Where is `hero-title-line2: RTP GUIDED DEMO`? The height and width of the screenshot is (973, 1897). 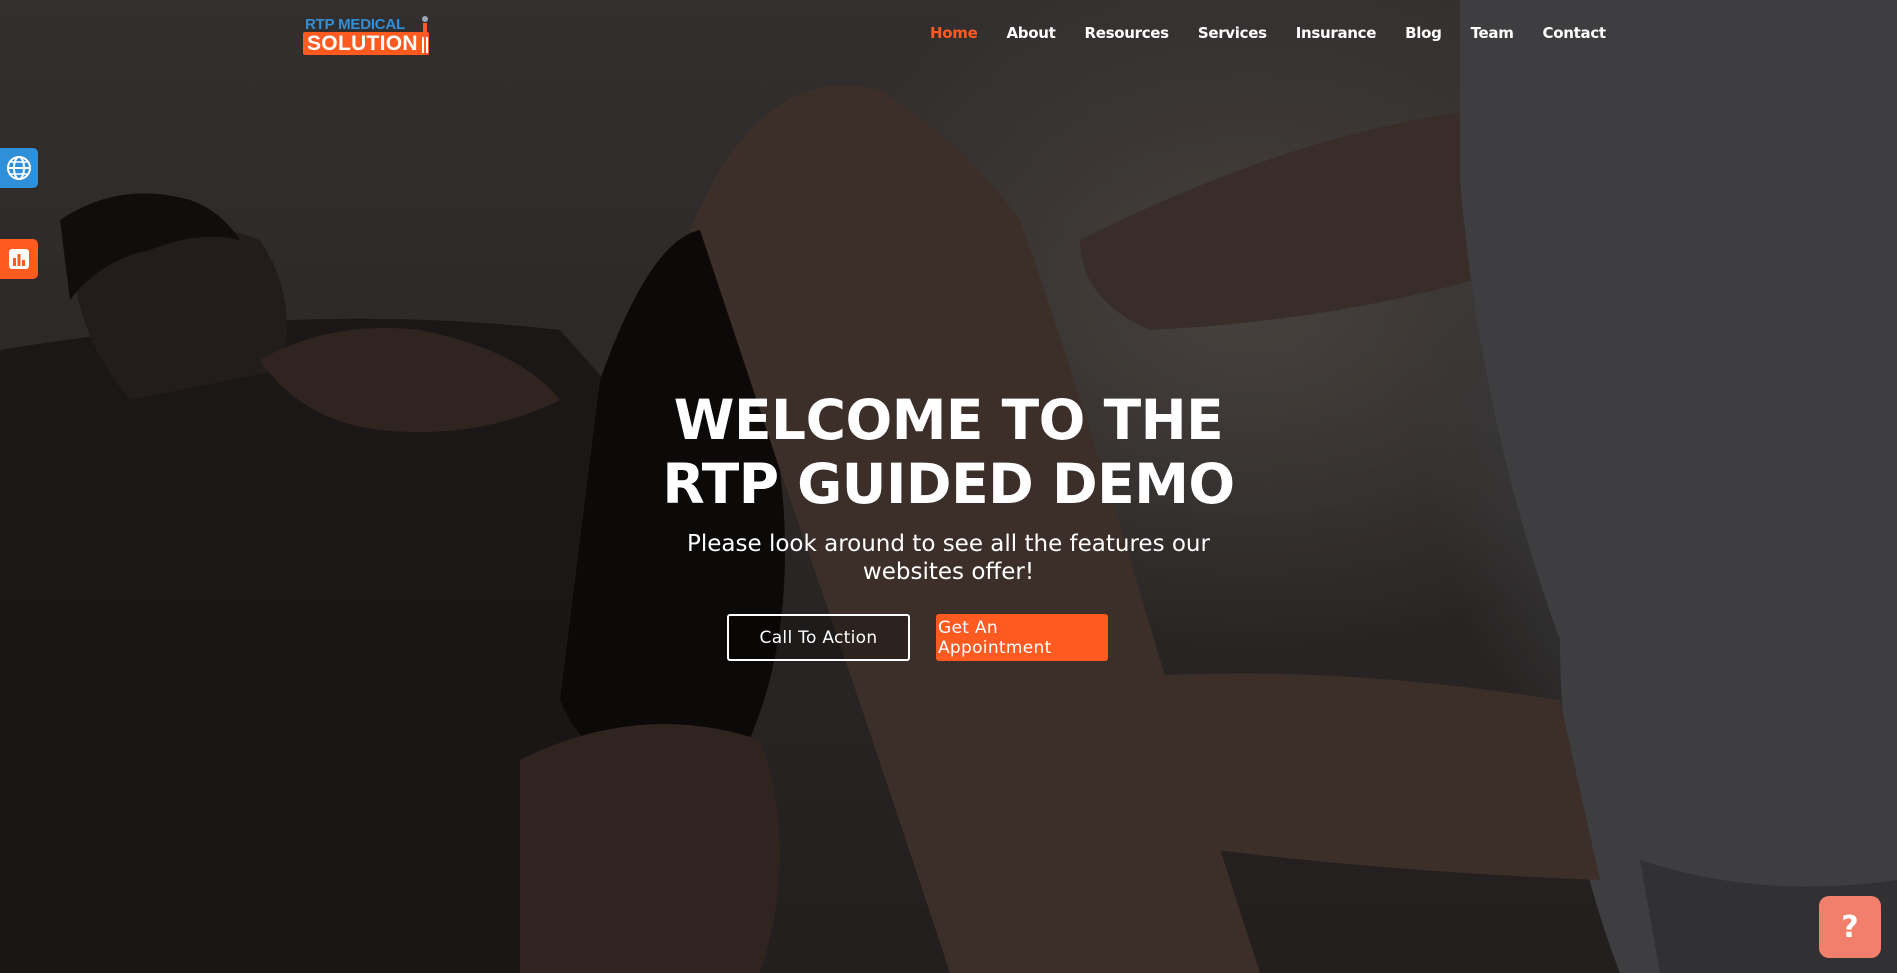 hero-title-line2: RTP GUIDED DEMO is located at coordinates (948, 484).